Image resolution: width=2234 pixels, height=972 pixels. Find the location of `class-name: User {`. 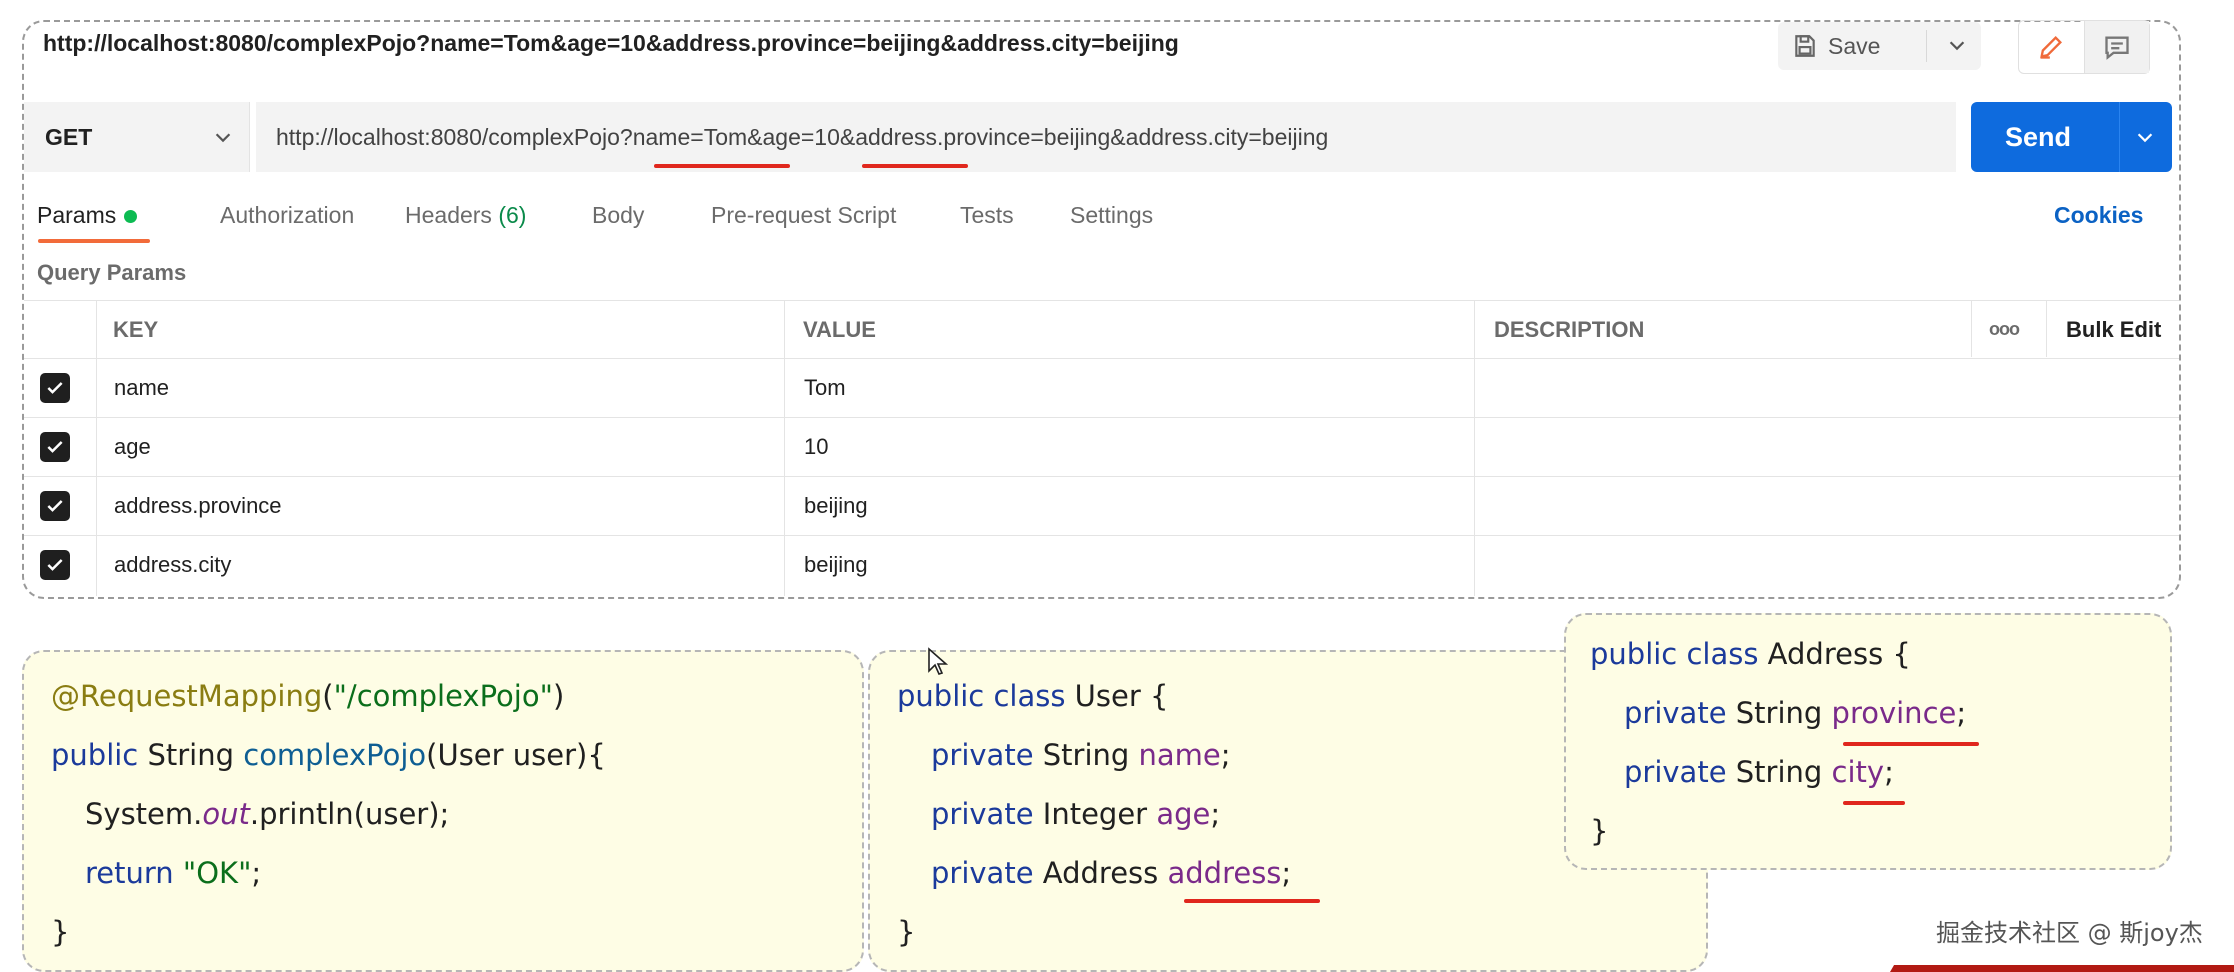

class-name: User { is located at coordinates (1117, 696).